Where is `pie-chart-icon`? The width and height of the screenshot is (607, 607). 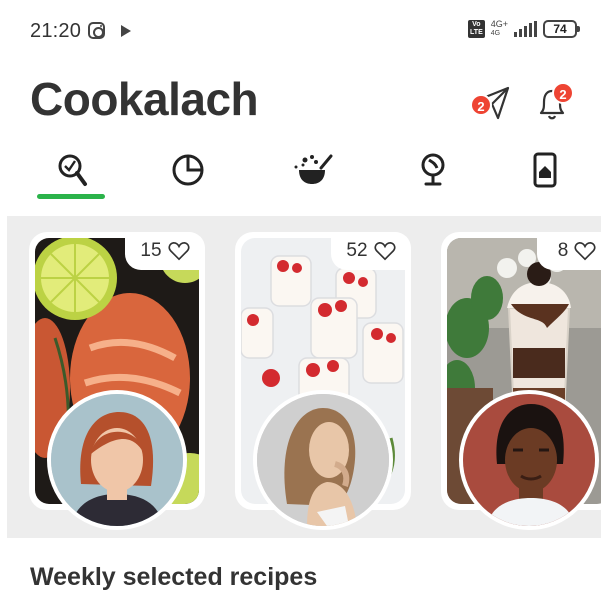 pie-chart-icon is located at coordinates (188, 170).